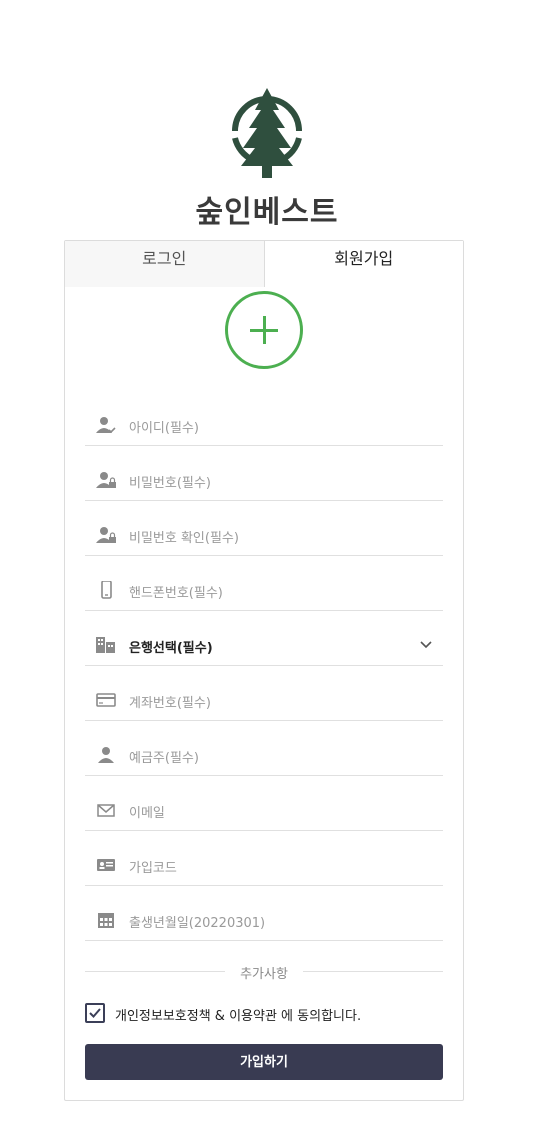 The height and width of the screenshot is (1121, 534). Describe the element at coordinates (197, 923) in the screenshot. I see `birthdate-placeholder: 출생년월일(20220301)` at that location.